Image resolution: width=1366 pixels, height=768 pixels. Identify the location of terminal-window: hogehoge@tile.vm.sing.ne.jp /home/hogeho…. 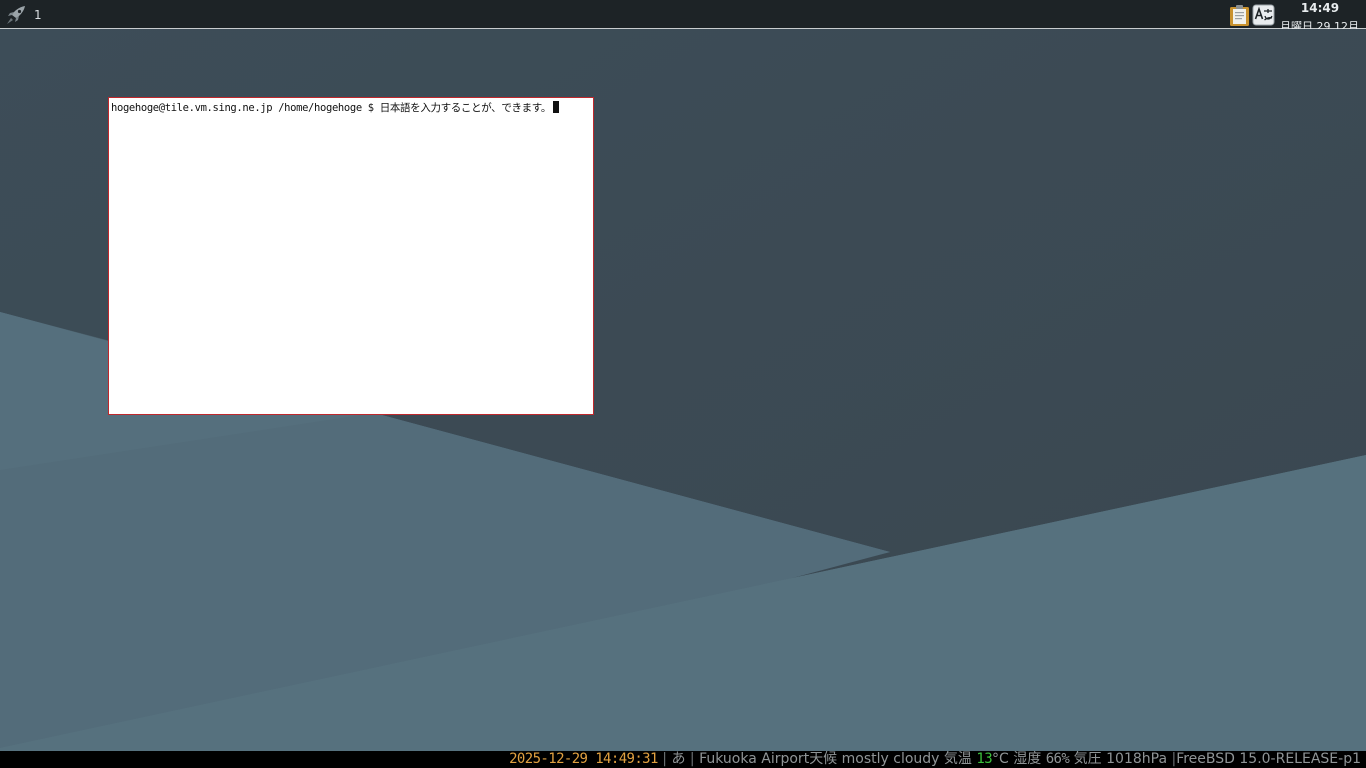
(351, 256).